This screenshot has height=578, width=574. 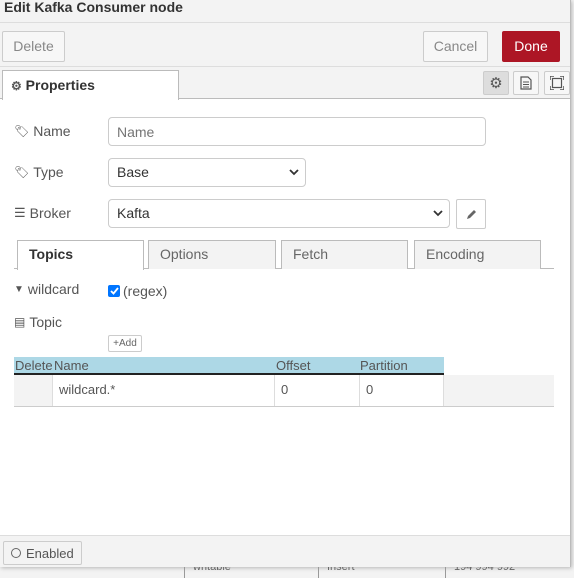 What do you see at coordinates (279, 213) in the screenshot?
I see `broker-select: Kafta` at bounding box center [279, 213].